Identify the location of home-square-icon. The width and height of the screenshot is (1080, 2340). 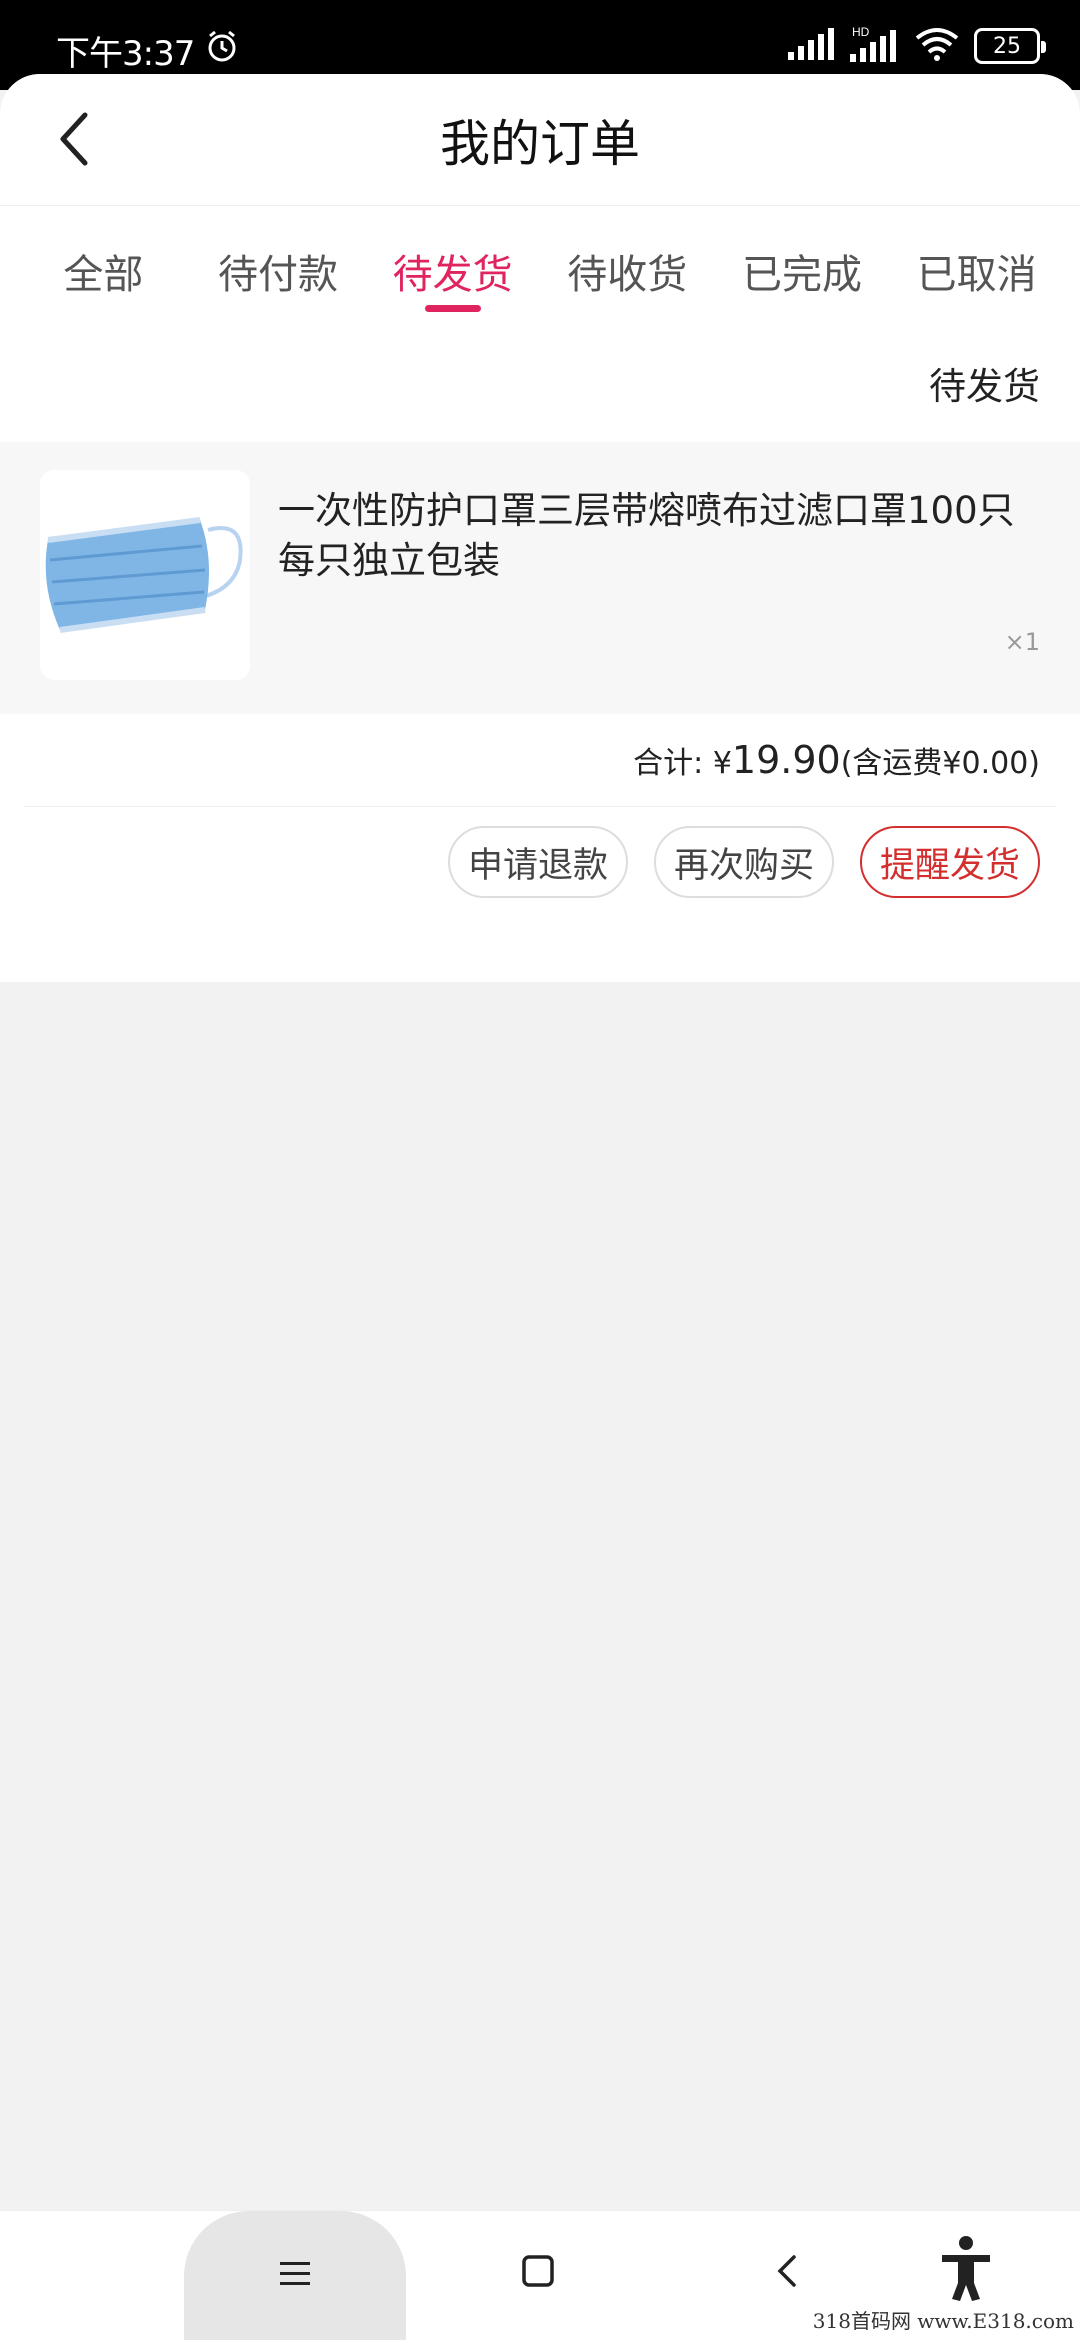
(538, 2273).